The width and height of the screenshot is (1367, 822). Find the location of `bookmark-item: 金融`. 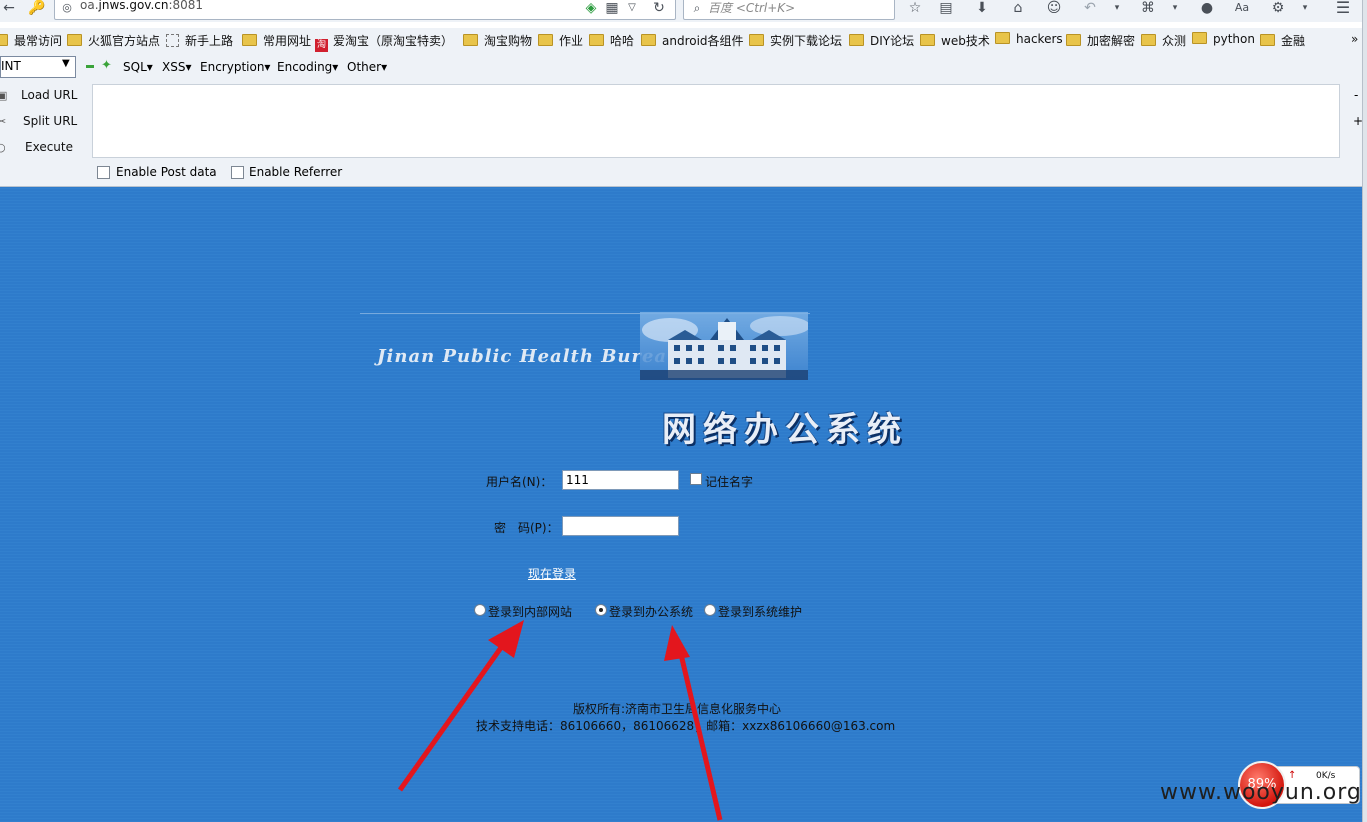

bookmark-item: 金融 is located at coordinates (1282, 40).